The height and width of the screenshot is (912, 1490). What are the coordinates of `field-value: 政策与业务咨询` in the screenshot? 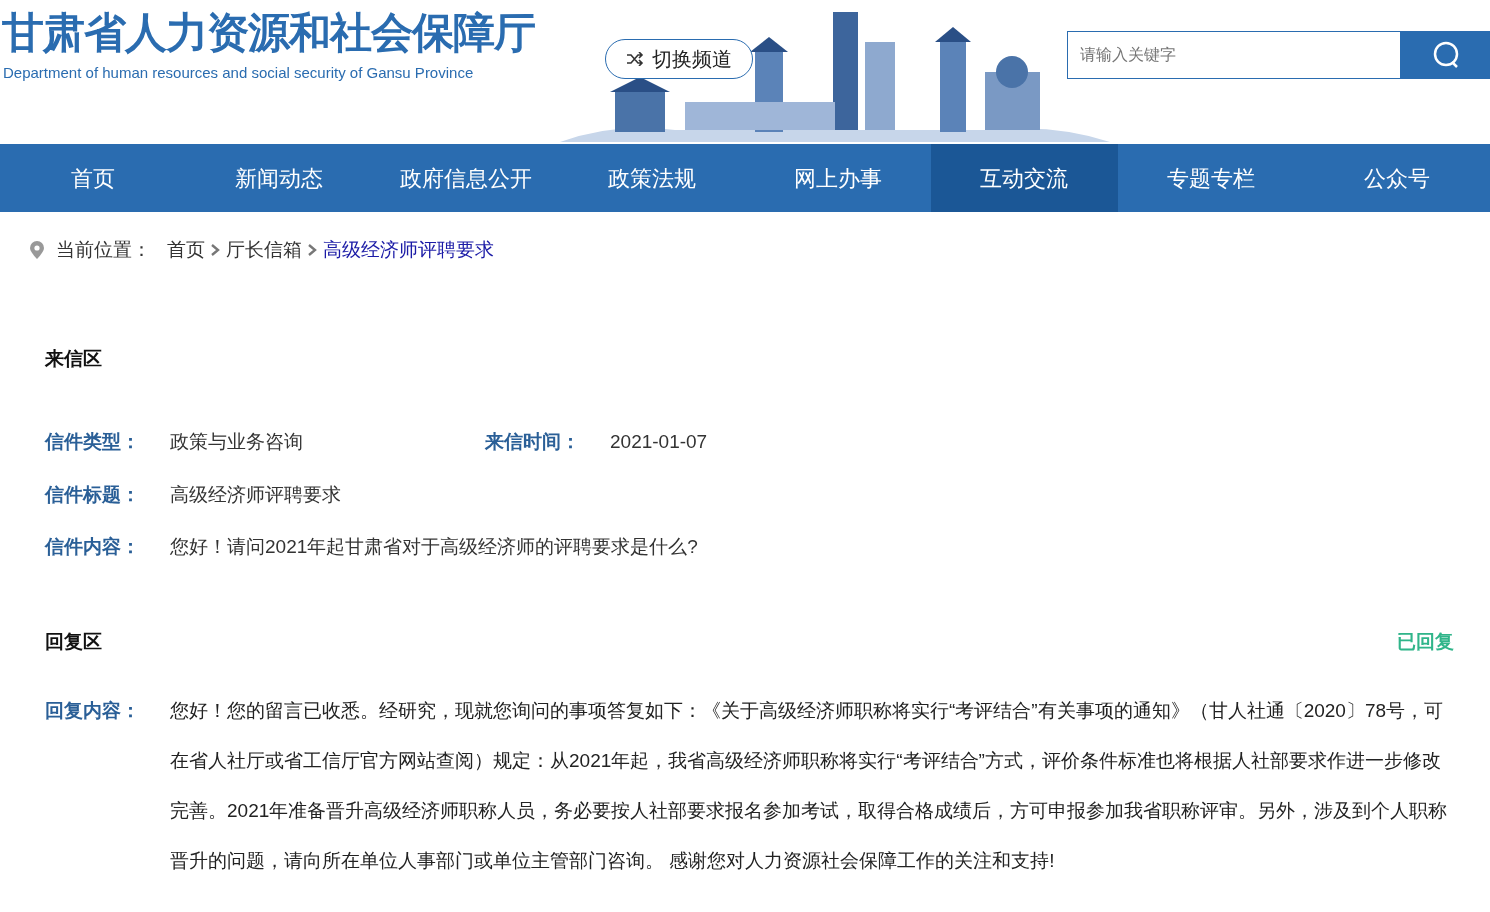 It's located at (237, 442).